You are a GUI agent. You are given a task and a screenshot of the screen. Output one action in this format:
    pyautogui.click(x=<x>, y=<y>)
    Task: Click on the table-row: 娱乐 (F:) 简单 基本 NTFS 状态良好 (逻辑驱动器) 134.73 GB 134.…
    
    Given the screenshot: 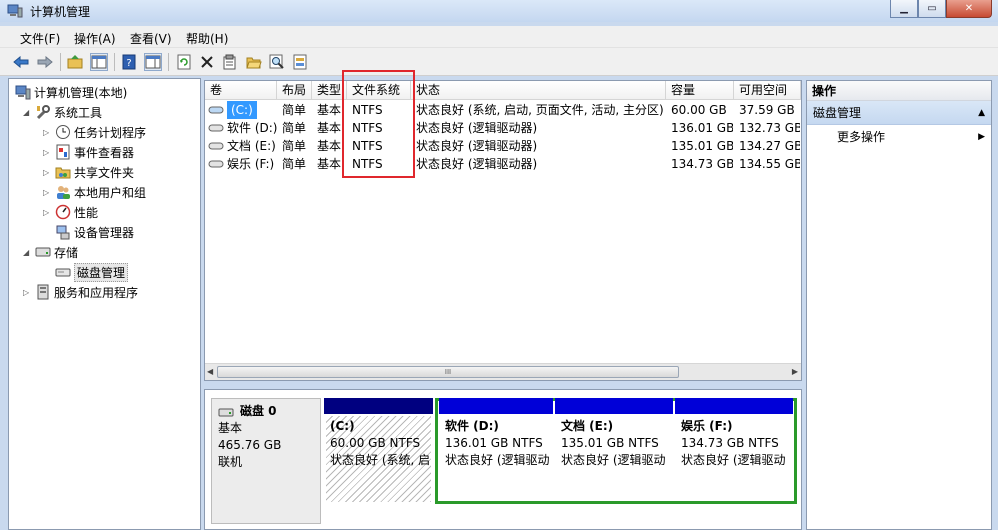 What is the action you would take?
    pyautogui.click(x=503, y=164)
    